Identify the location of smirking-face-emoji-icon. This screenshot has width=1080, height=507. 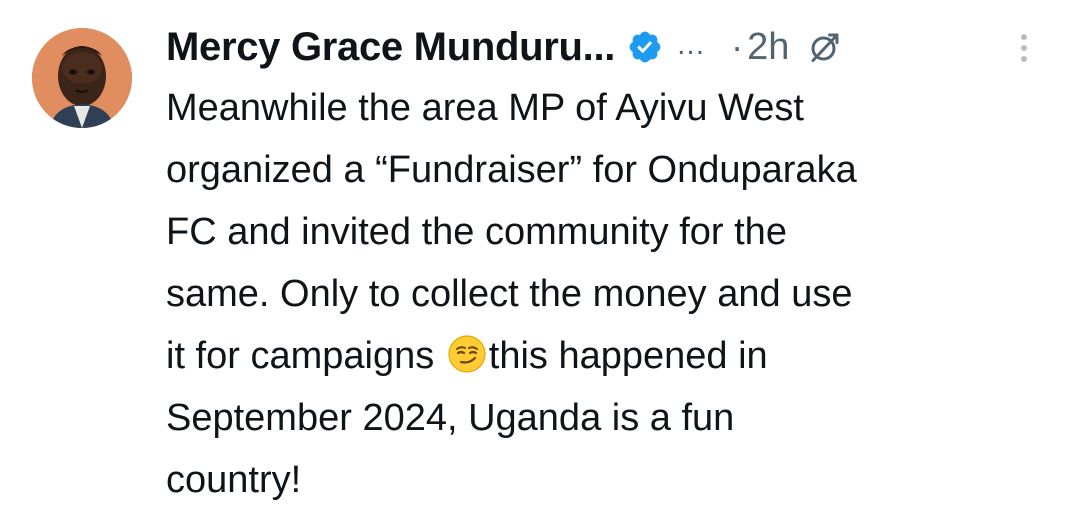
(467, 354).